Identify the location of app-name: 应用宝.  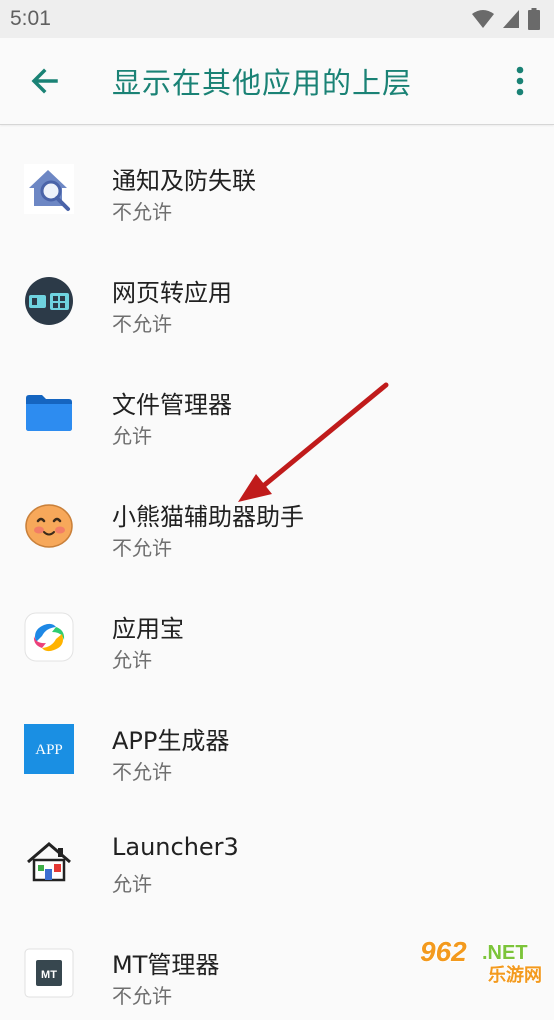
(148, 629).